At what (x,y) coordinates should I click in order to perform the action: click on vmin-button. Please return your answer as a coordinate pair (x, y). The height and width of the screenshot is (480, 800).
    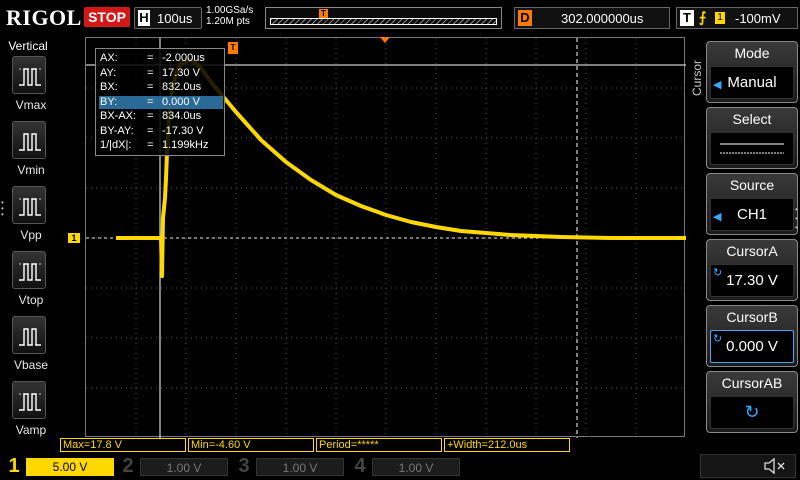
    Looking at the image, I should click on (29, 140).